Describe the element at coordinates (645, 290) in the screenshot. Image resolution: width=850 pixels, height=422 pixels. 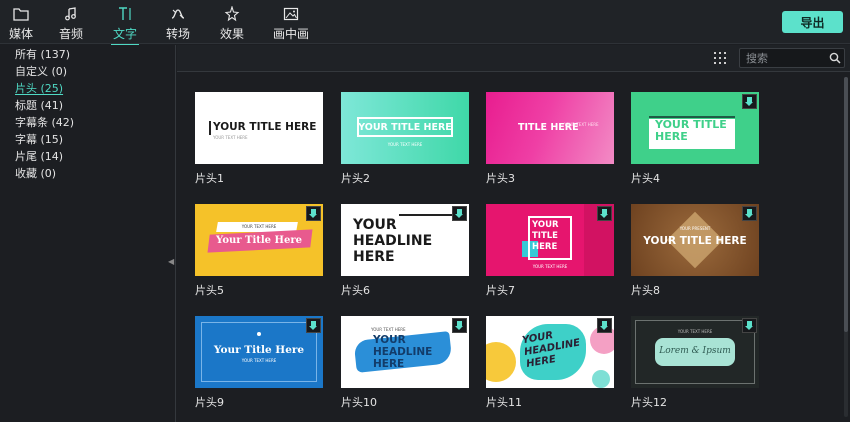
I see `template-label: 片头8` at that location.